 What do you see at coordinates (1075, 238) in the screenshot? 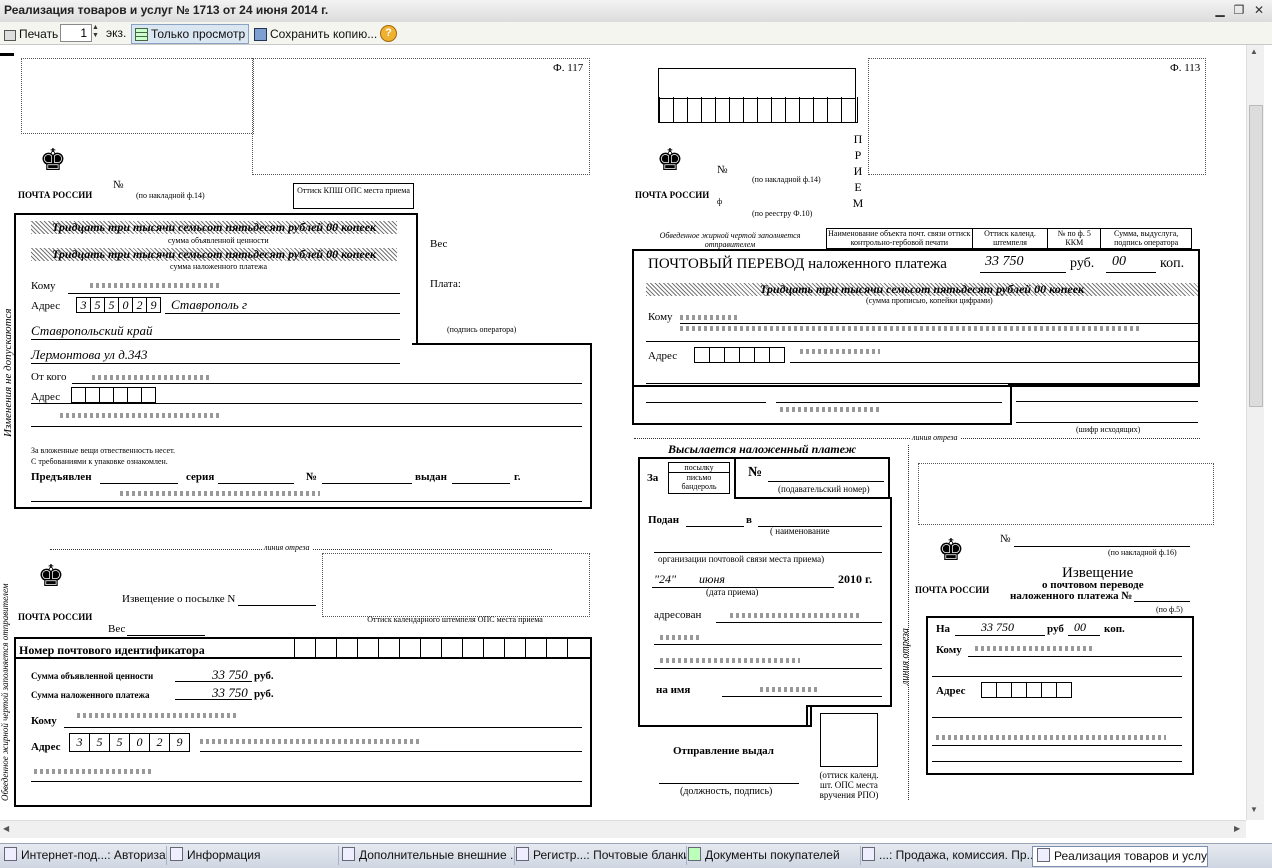
I see `f113-col-head: № по ф. 5 ККМ` at bounding box center [1075, 238].